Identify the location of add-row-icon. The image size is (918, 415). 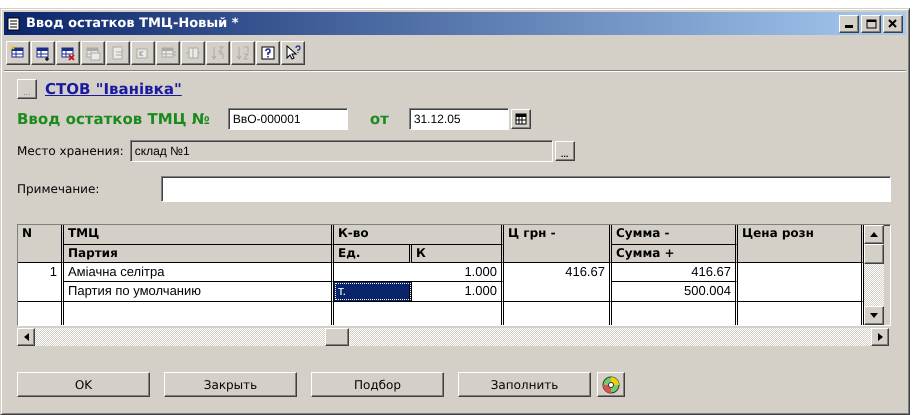
(43, 52).